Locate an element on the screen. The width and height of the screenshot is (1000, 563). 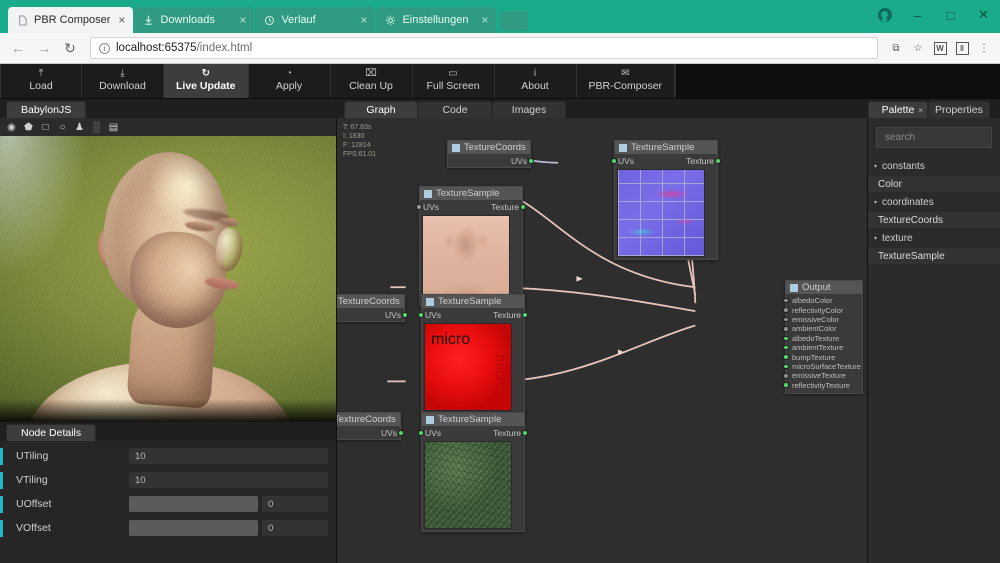
palette-group-coordinates: ▾ coordinates is located at coordinates (934, 202).